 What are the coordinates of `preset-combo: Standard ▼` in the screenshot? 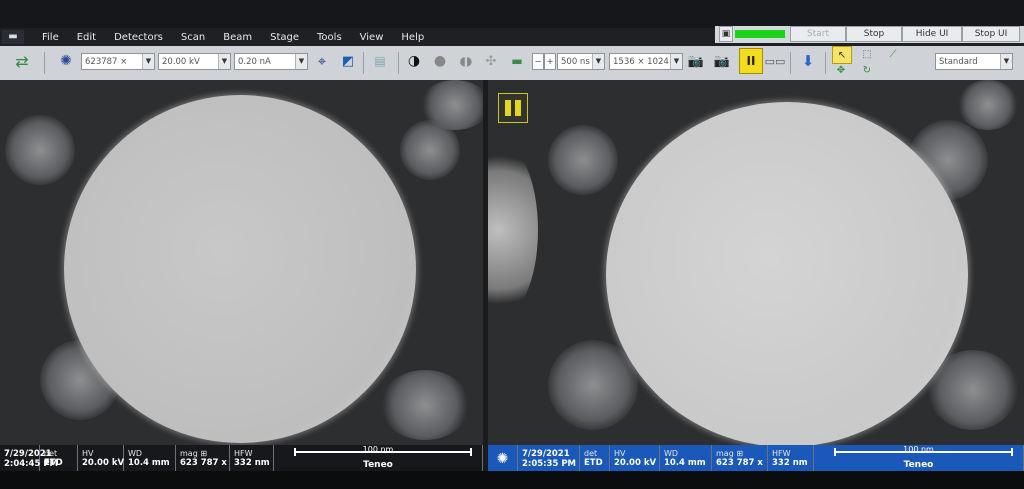 It's located at (974, 61).